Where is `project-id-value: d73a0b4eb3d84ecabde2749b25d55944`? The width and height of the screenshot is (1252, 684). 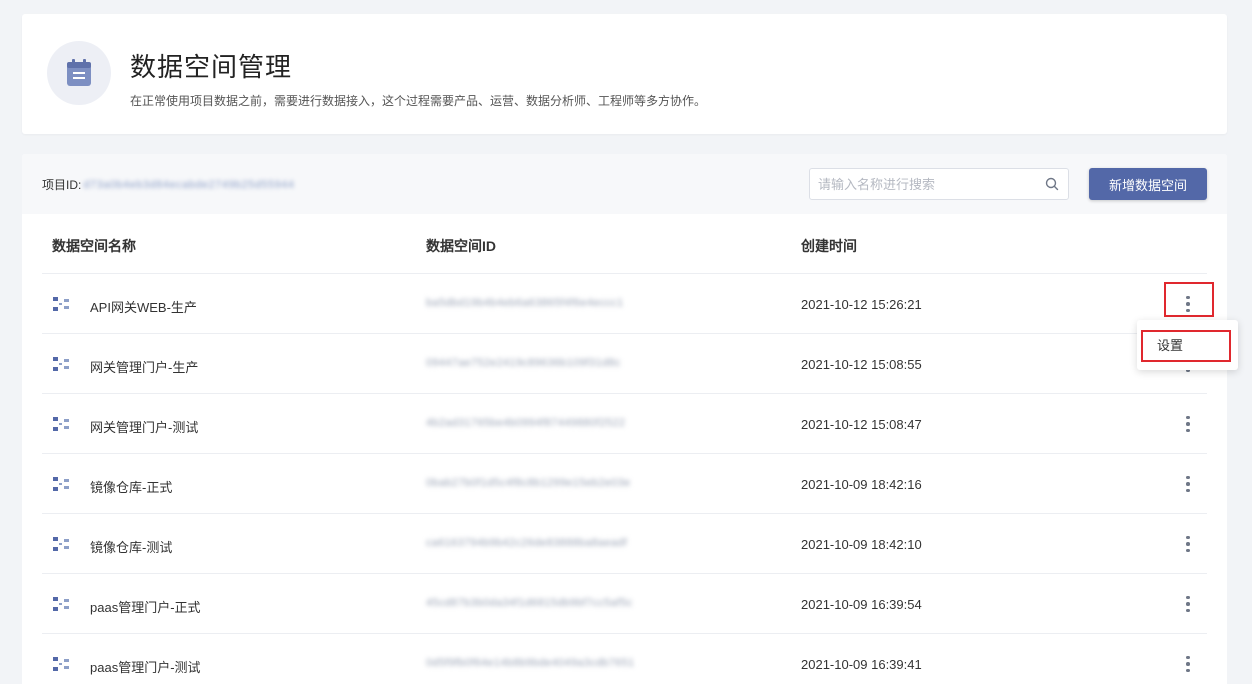 project-id-value: d73a0b4eb3d84ecabde2749b25d55944 is located at coordinates (189, 184).